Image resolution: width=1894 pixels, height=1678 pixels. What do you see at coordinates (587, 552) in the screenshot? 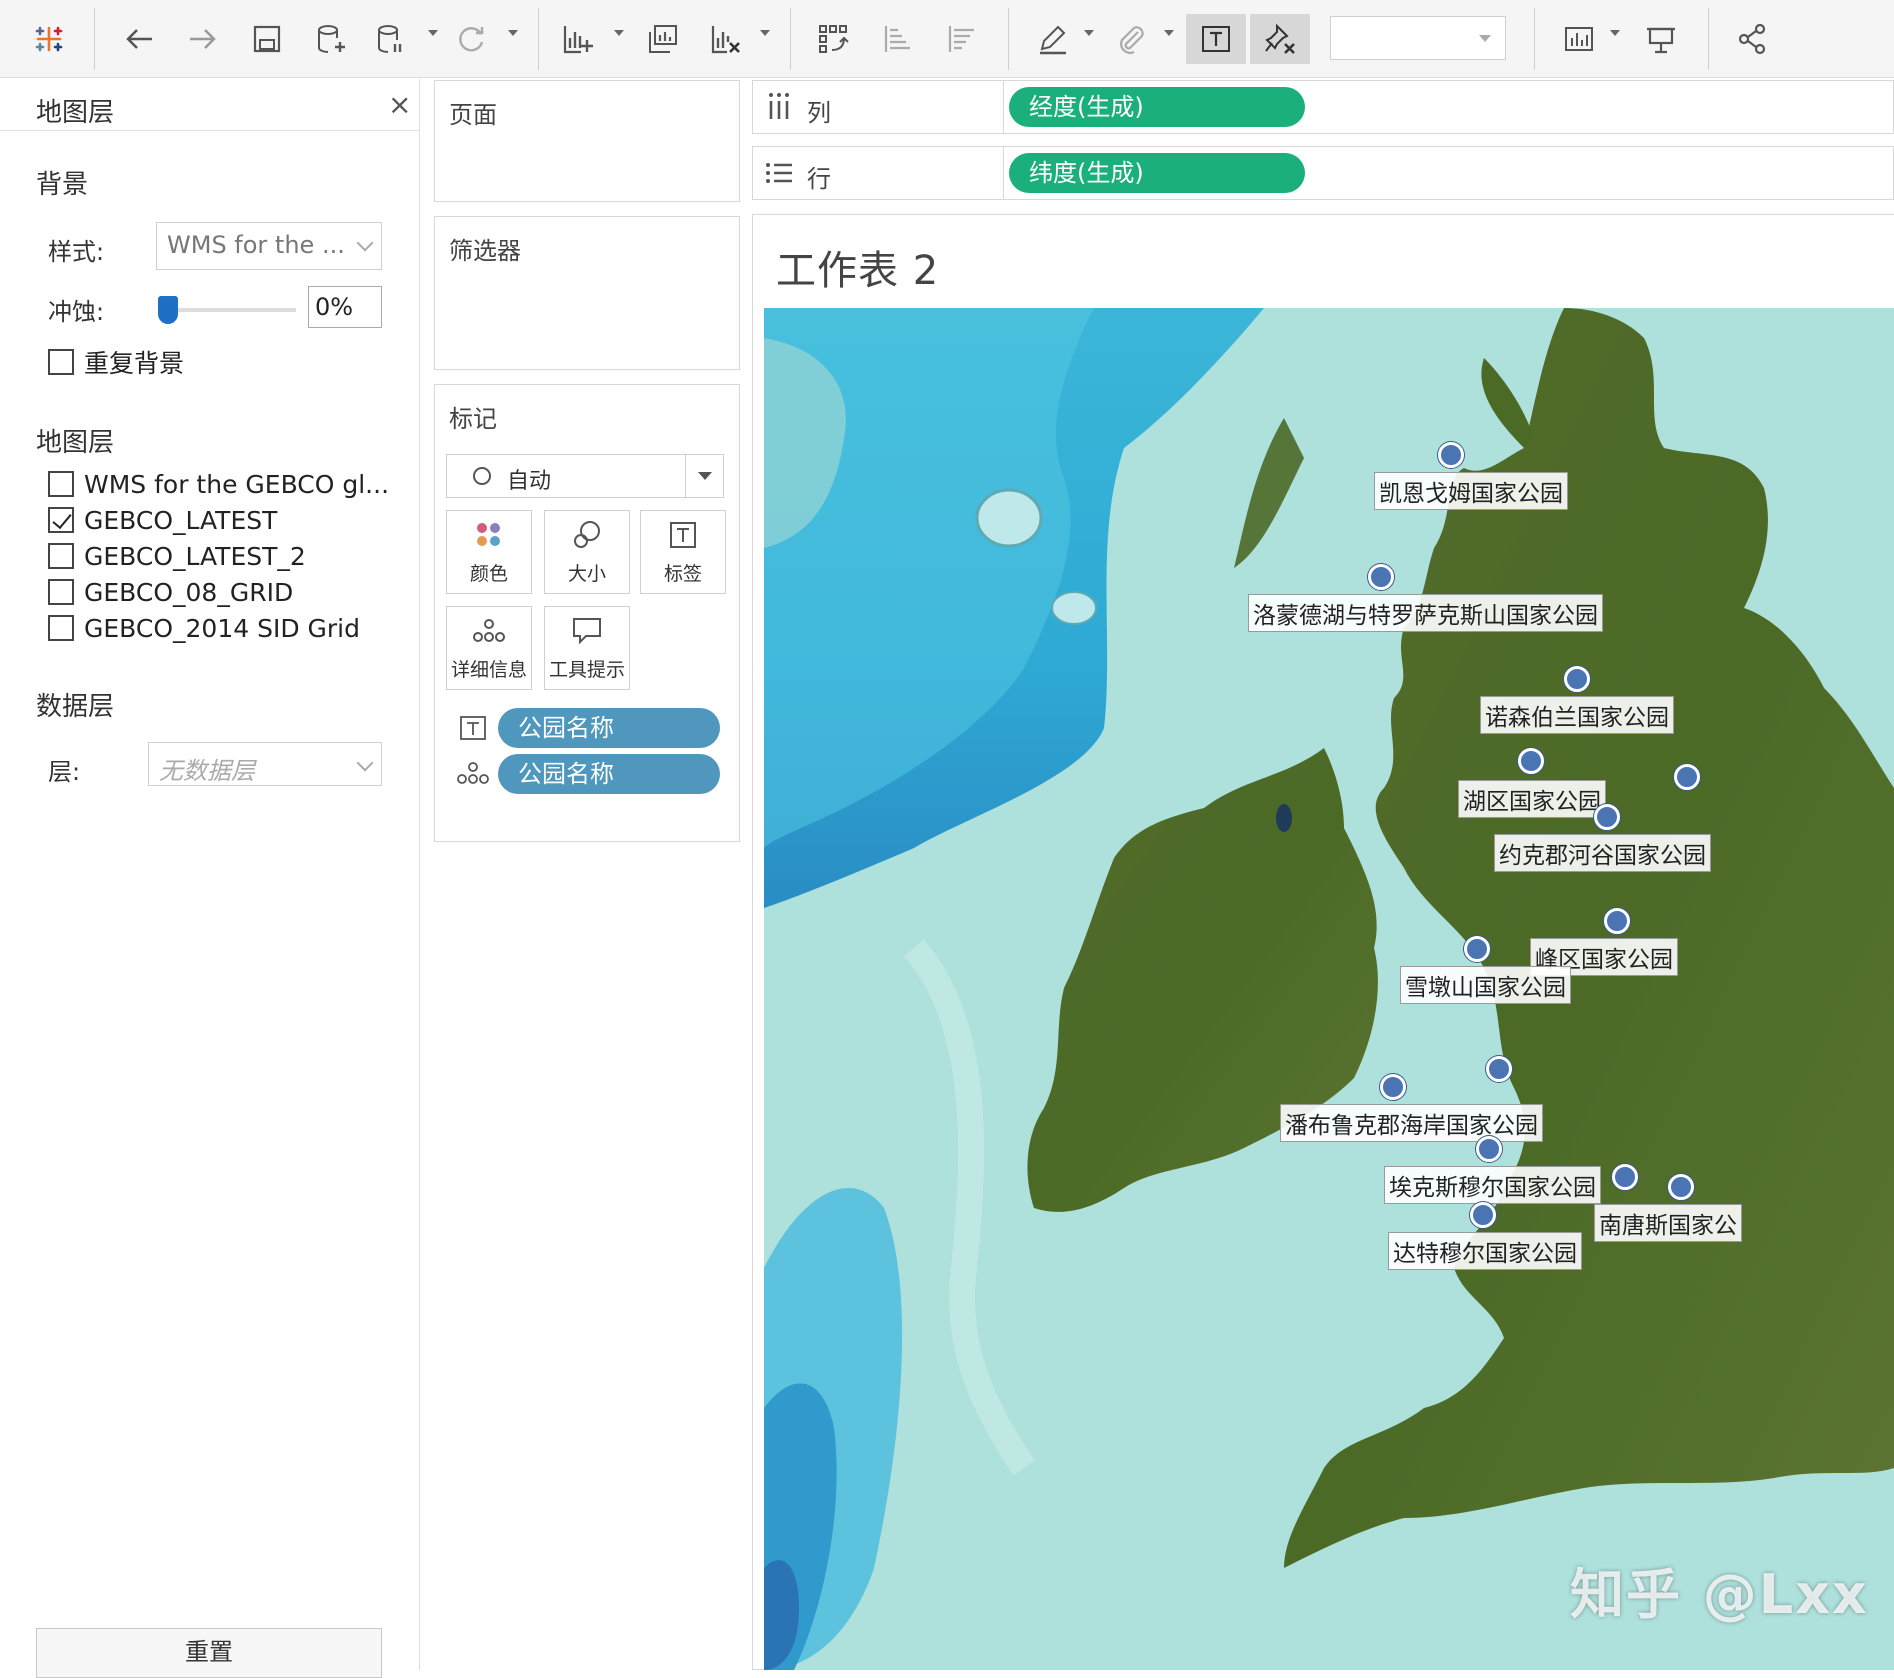
I see `size-button: 大小` at bounding box center [587, 552].